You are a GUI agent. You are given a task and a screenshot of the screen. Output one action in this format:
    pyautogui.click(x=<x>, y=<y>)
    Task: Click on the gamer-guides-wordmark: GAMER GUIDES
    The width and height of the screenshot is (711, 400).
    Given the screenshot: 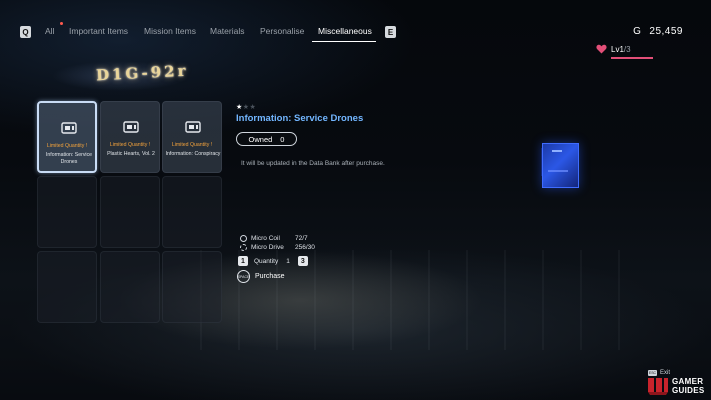 What is the action you would take?
    pyautogui.click(x=688, y=386)
    